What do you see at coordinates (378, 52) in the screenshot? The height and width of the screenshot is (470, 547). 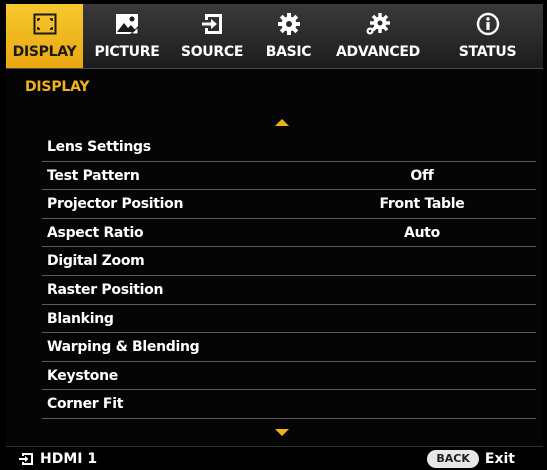 I see `tab-advanced-label: ADVANCED` at bounding box center [378, 52].